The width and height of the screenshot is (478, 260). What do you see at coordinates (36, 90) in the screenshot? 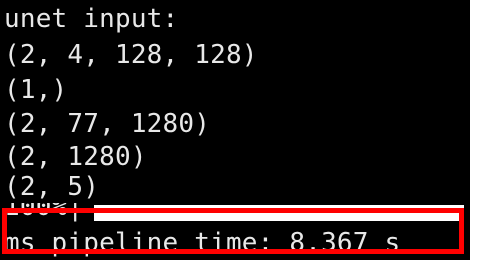
I see `terminal-line-shape-2: (1,)` at bounding box center [36, 90].